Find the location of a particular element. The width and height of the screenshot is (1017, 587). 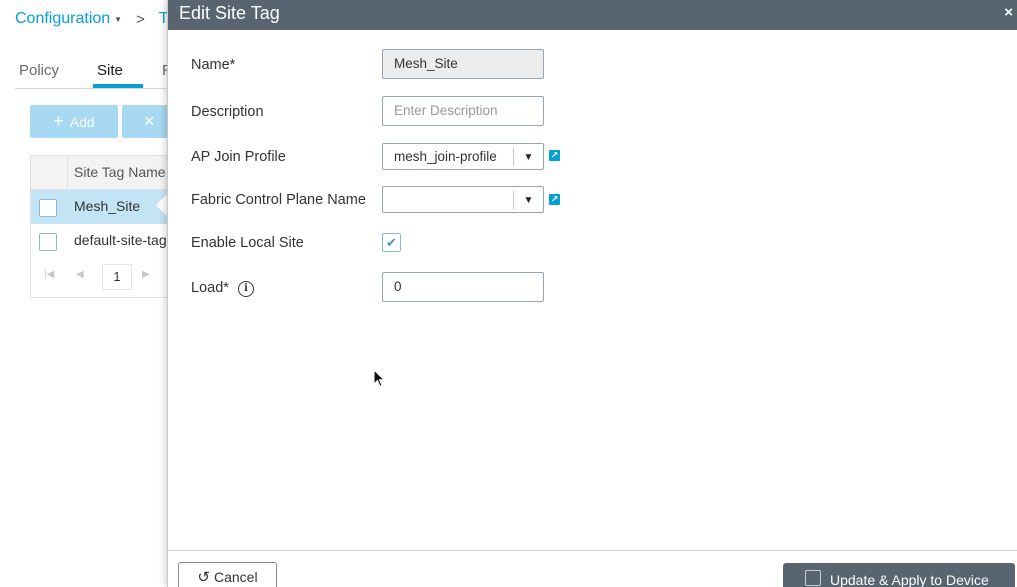

description-label: Description is located at coordinates (227, 112).